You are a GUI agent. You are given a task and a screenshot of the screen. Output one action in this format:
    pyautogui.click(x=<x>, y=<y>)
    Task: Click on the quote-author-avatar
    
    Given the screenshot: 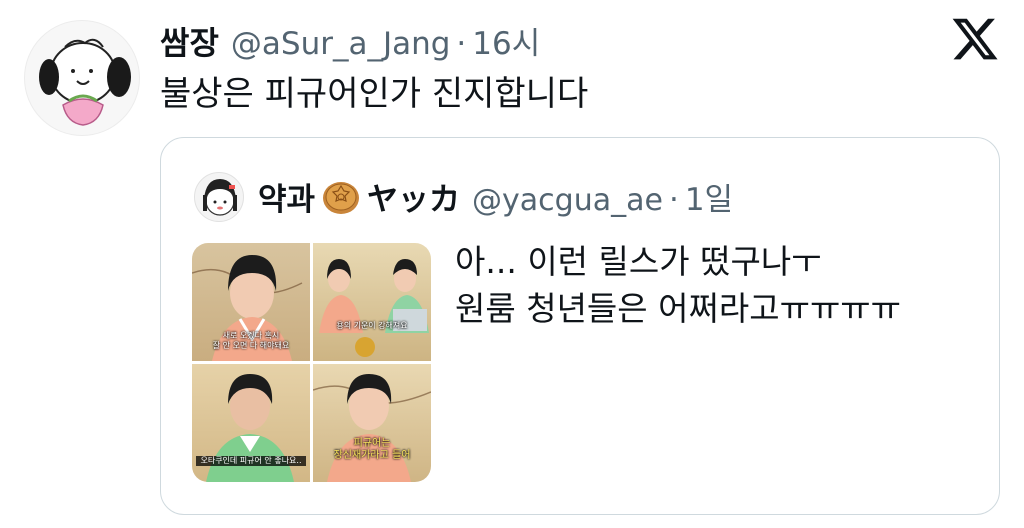 What is the action you would take?
    pyautogui.click(x=219, y=197)
    